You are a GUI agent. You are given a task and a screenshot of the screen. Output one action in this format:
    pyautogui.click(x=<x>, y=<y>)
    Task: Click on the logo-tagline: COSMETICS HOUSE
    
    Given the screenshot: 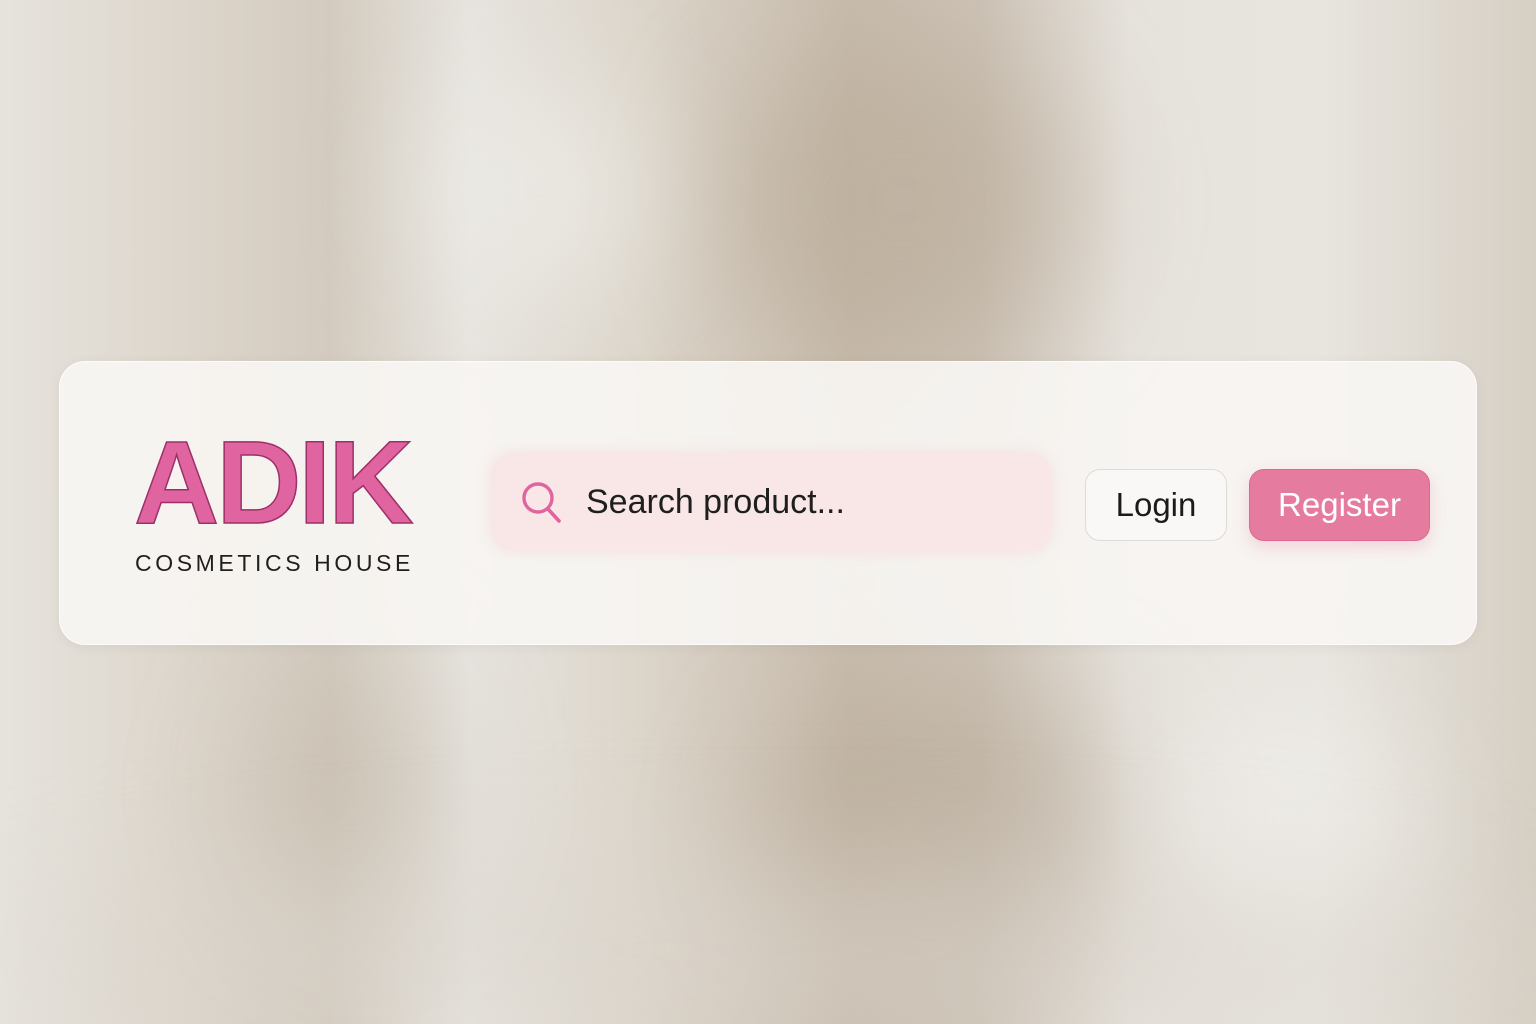 What is the action you would take?
    pyautogui.click(x=274, y=563)
    